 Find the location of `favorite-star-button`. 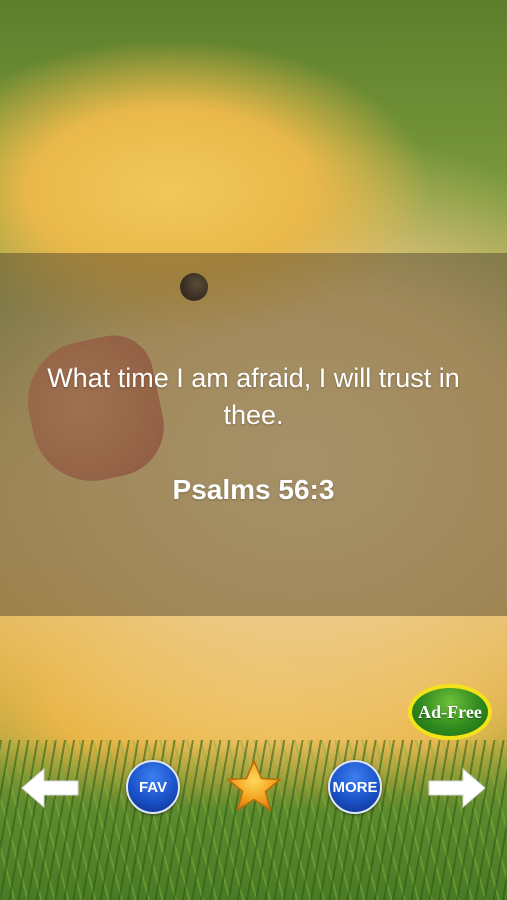

favorite-star-button is located at coordinates (254, 787).